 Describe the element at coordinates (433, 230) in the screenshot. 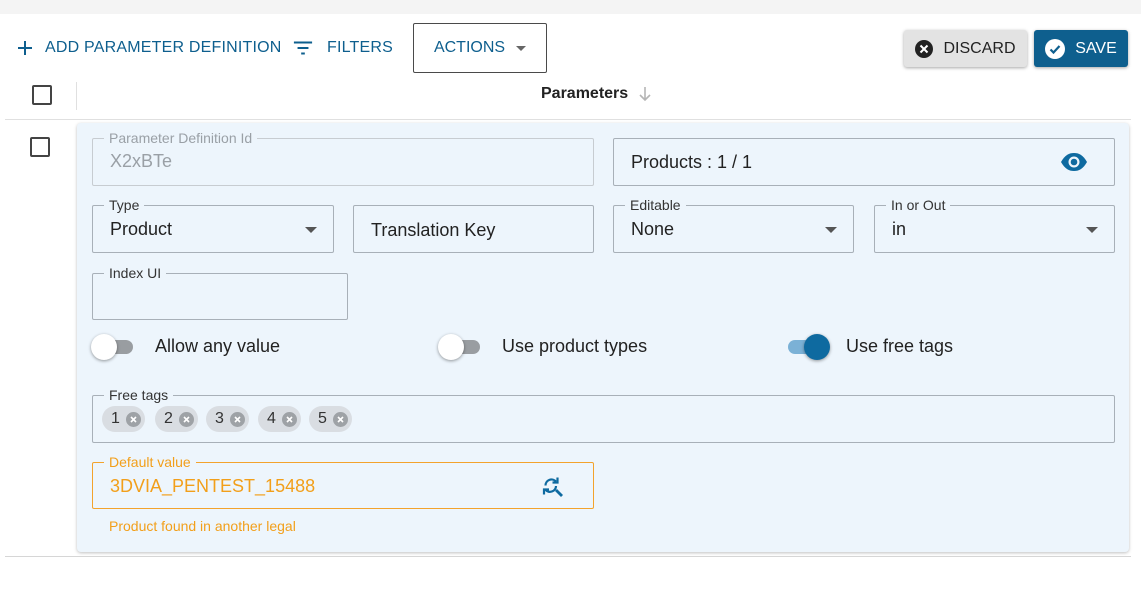

I see `translation-key-placeholder: Translation Key` at that location.